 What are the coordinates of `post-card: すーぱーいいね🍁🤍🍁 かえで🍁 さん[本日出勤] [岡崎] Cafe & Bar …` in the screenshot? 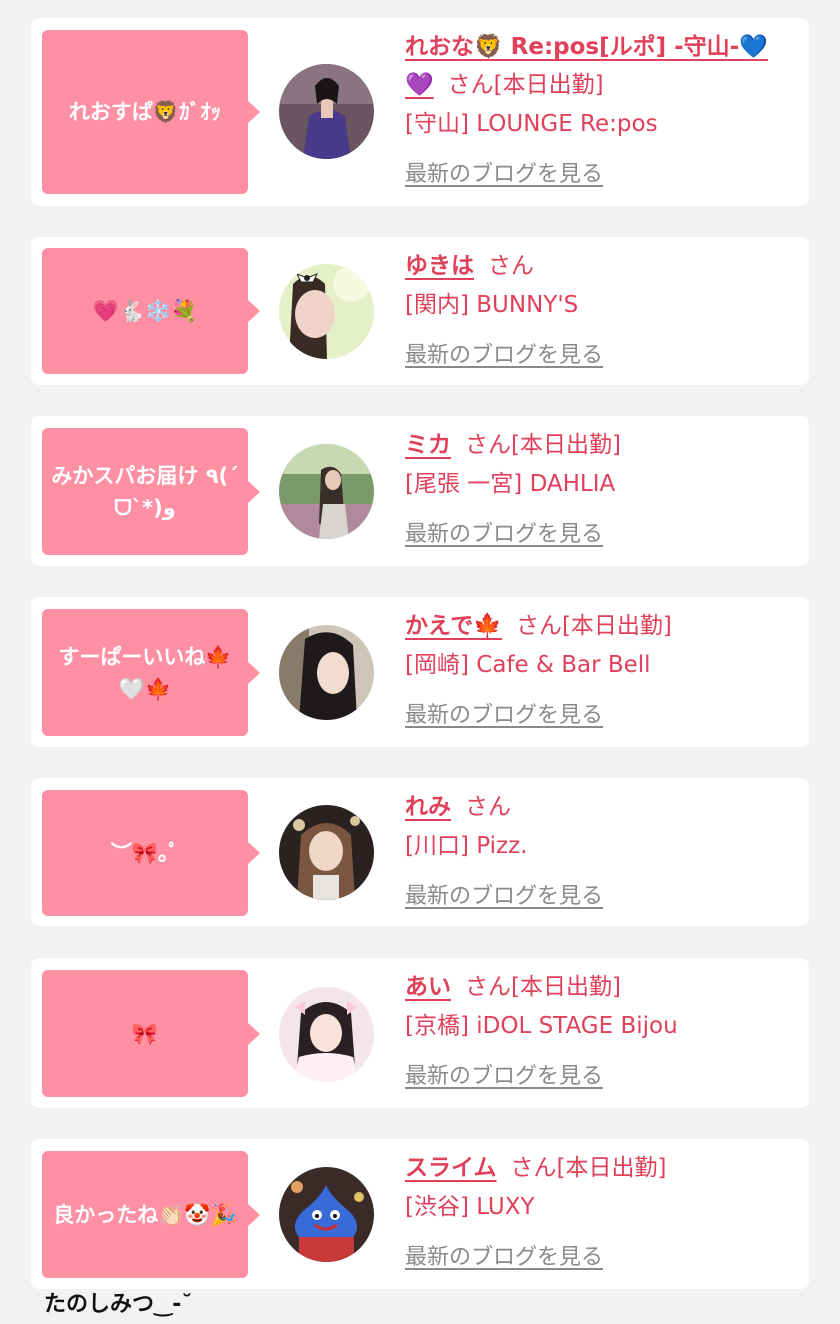 It's located at (420, 672).